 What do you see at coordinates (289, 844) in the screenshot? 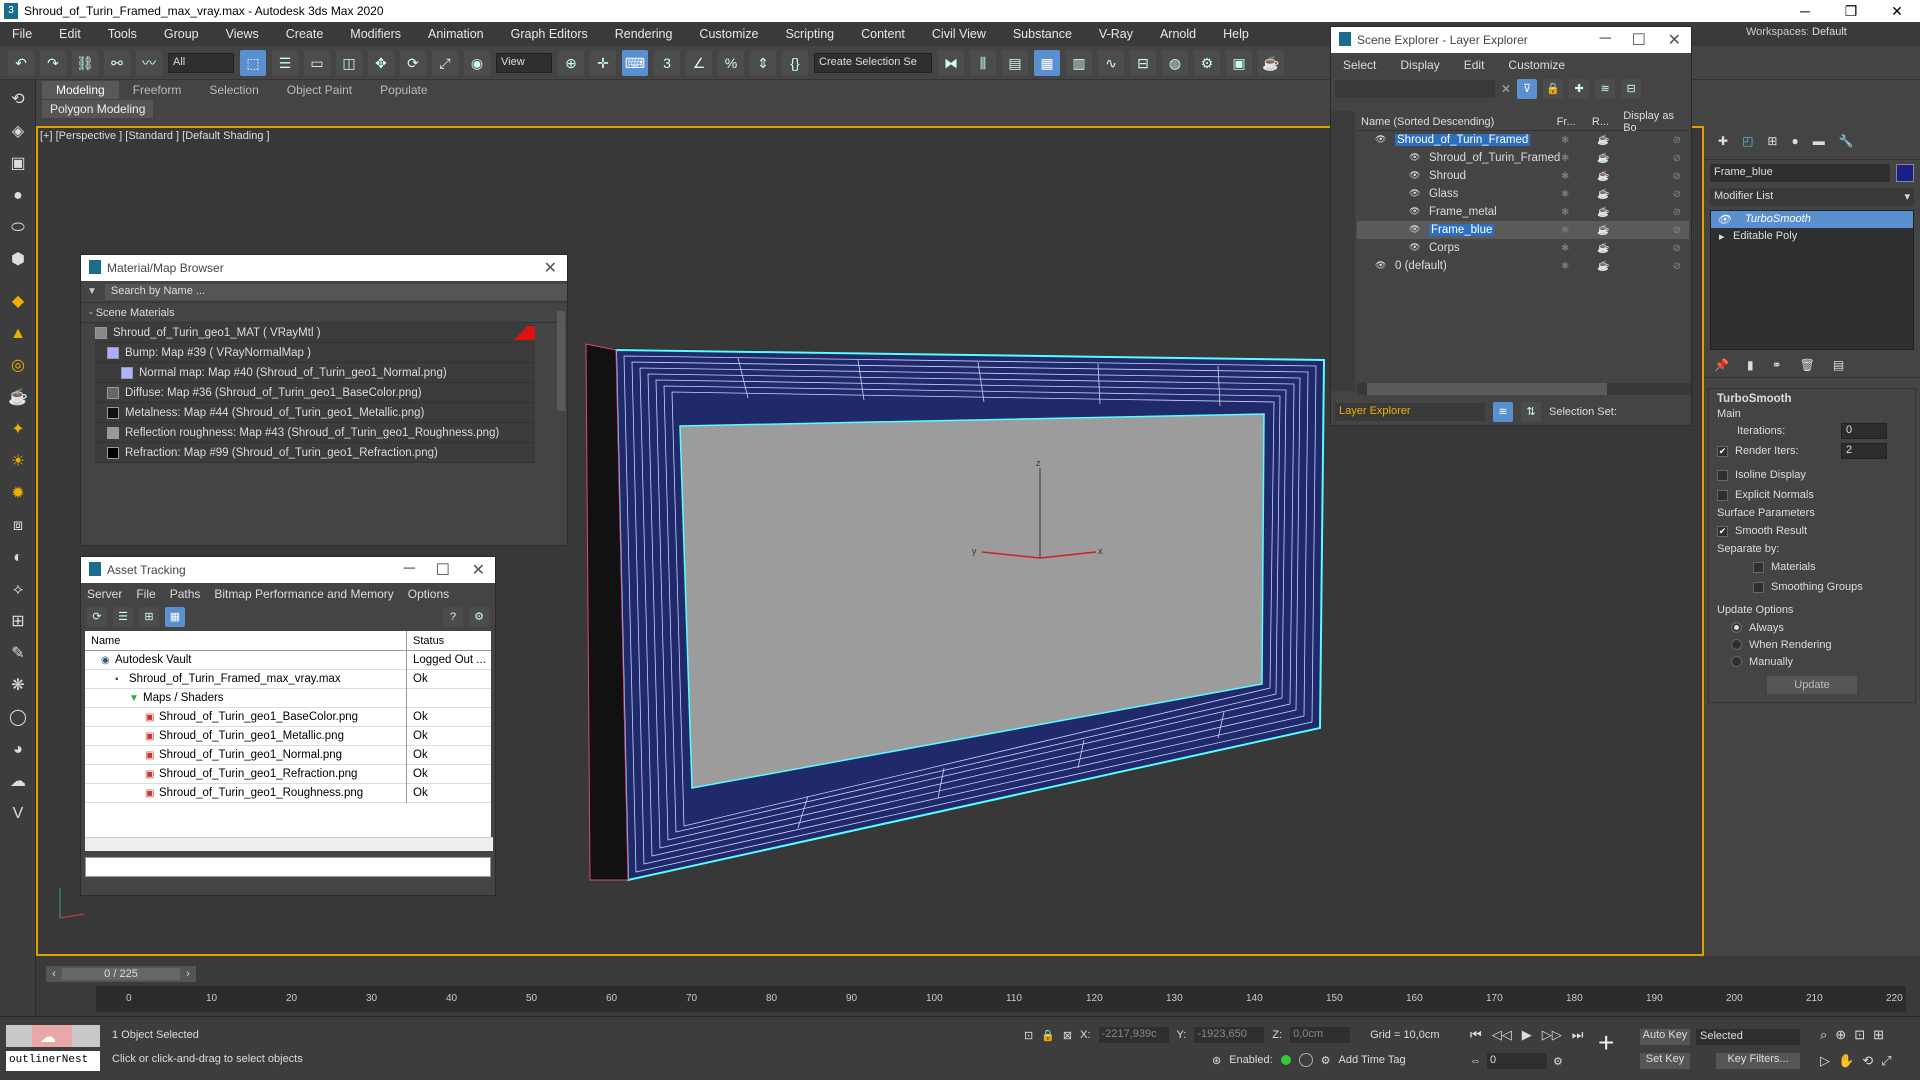
I see `asset-h-scrollbar` at bounding box center [289, 844].